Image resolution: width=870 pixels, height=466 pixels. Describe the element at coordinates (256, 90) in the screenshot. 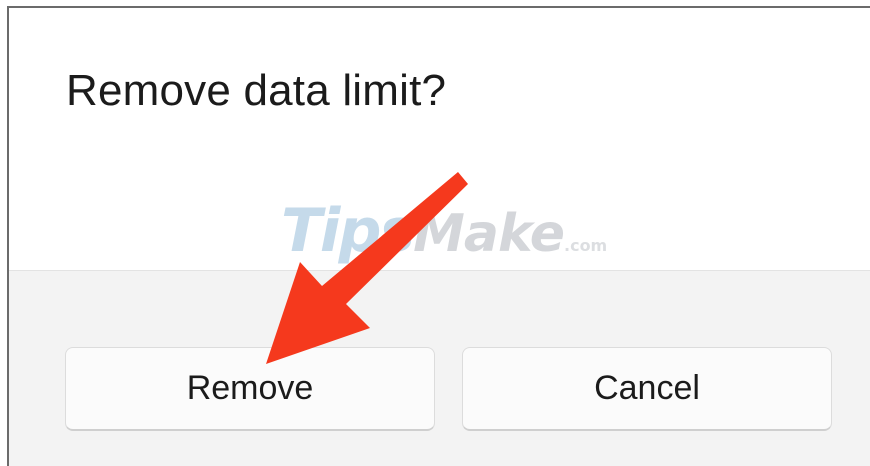

I see `dialog-title: Remove data limit?` at that location.